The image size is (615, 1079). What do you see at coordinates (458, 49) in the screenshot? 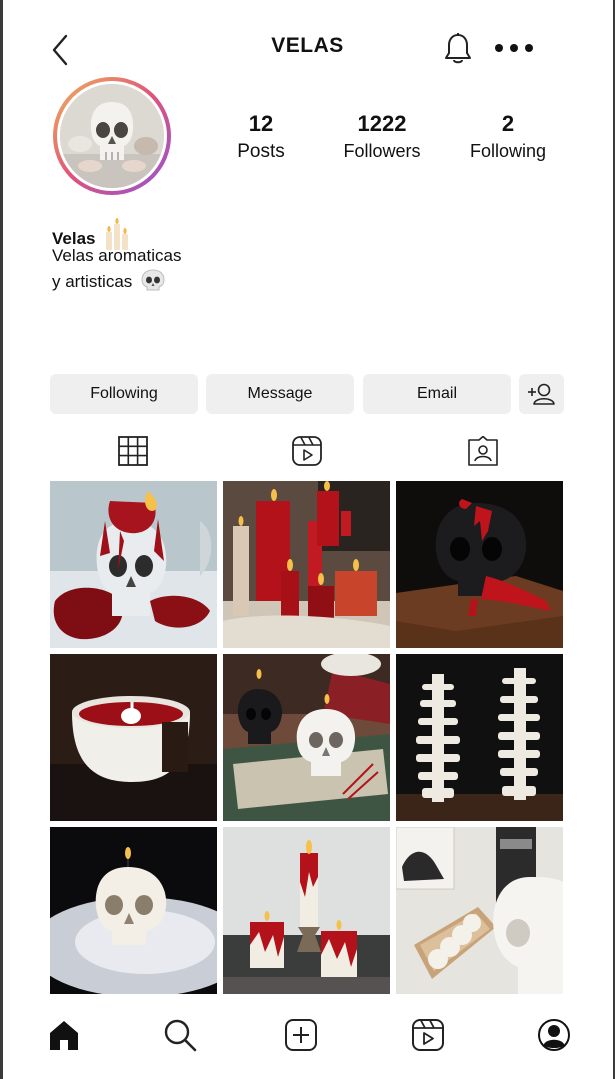
I see `bell-icon` at bounding box center [458, 49].